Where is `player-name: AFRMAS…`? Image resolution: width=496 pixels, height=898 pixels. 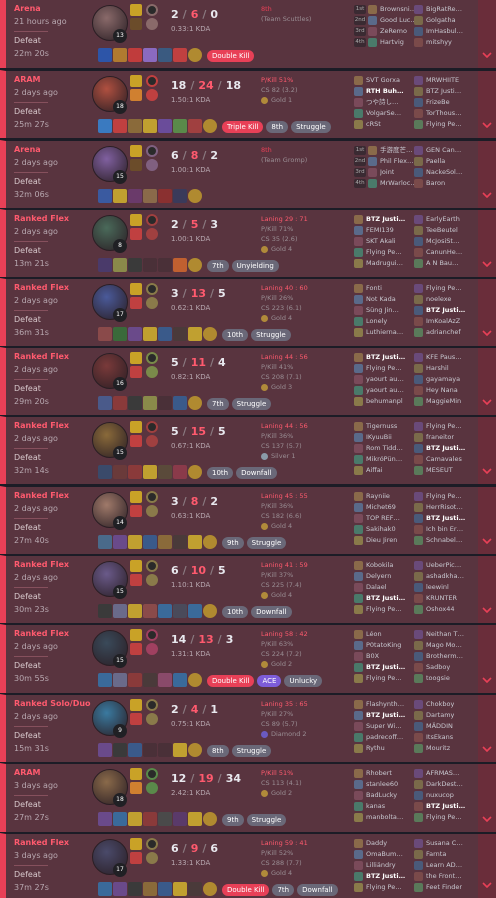 player-name: AFRMAS… is located at coordinates (442, 773).